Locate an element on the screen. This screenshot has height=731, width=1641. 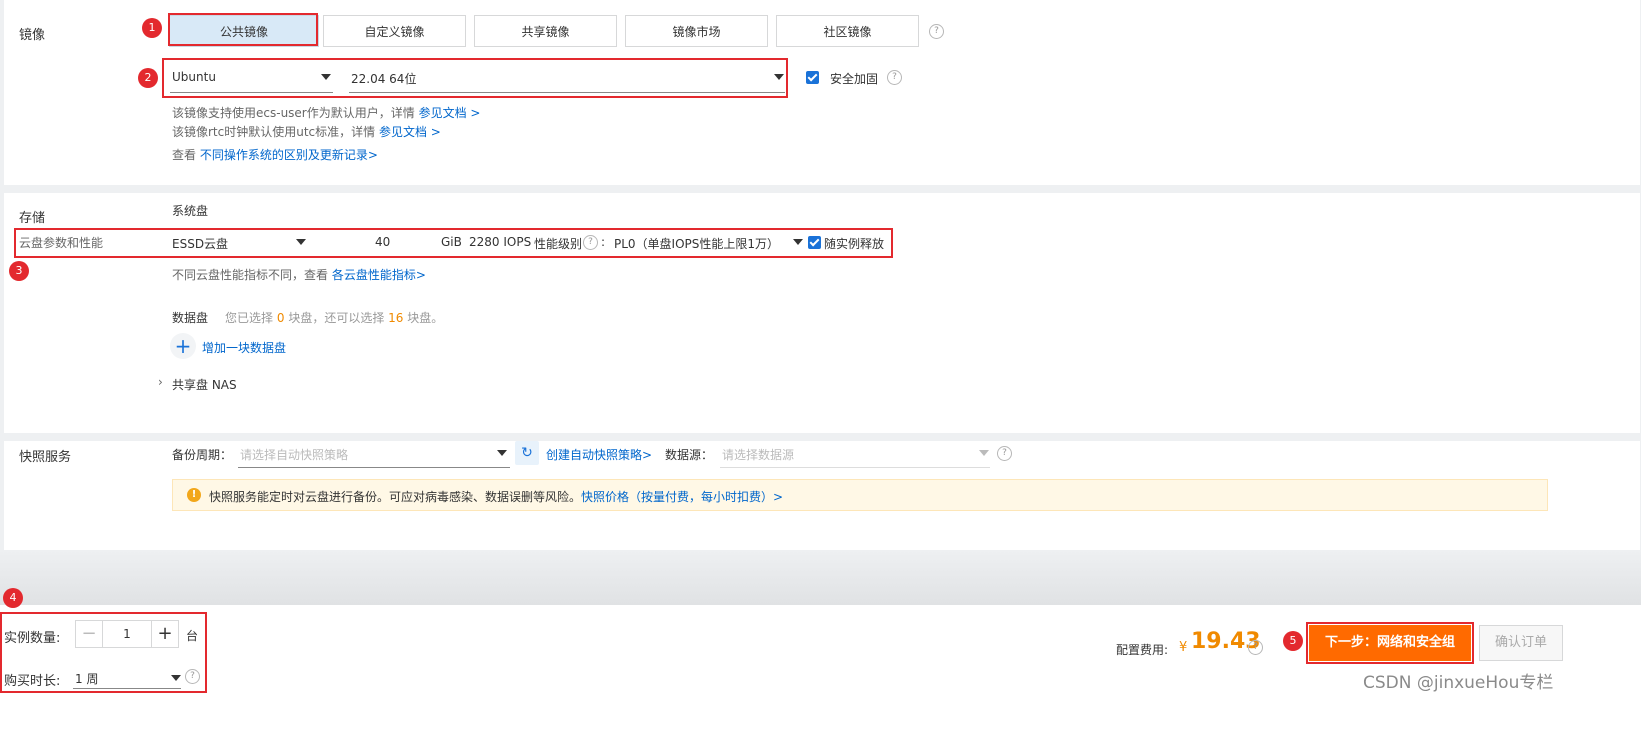
snapshot-price-link: 快照价格（按量付费，每小时扣费）> is located at coordinates (682, 497).